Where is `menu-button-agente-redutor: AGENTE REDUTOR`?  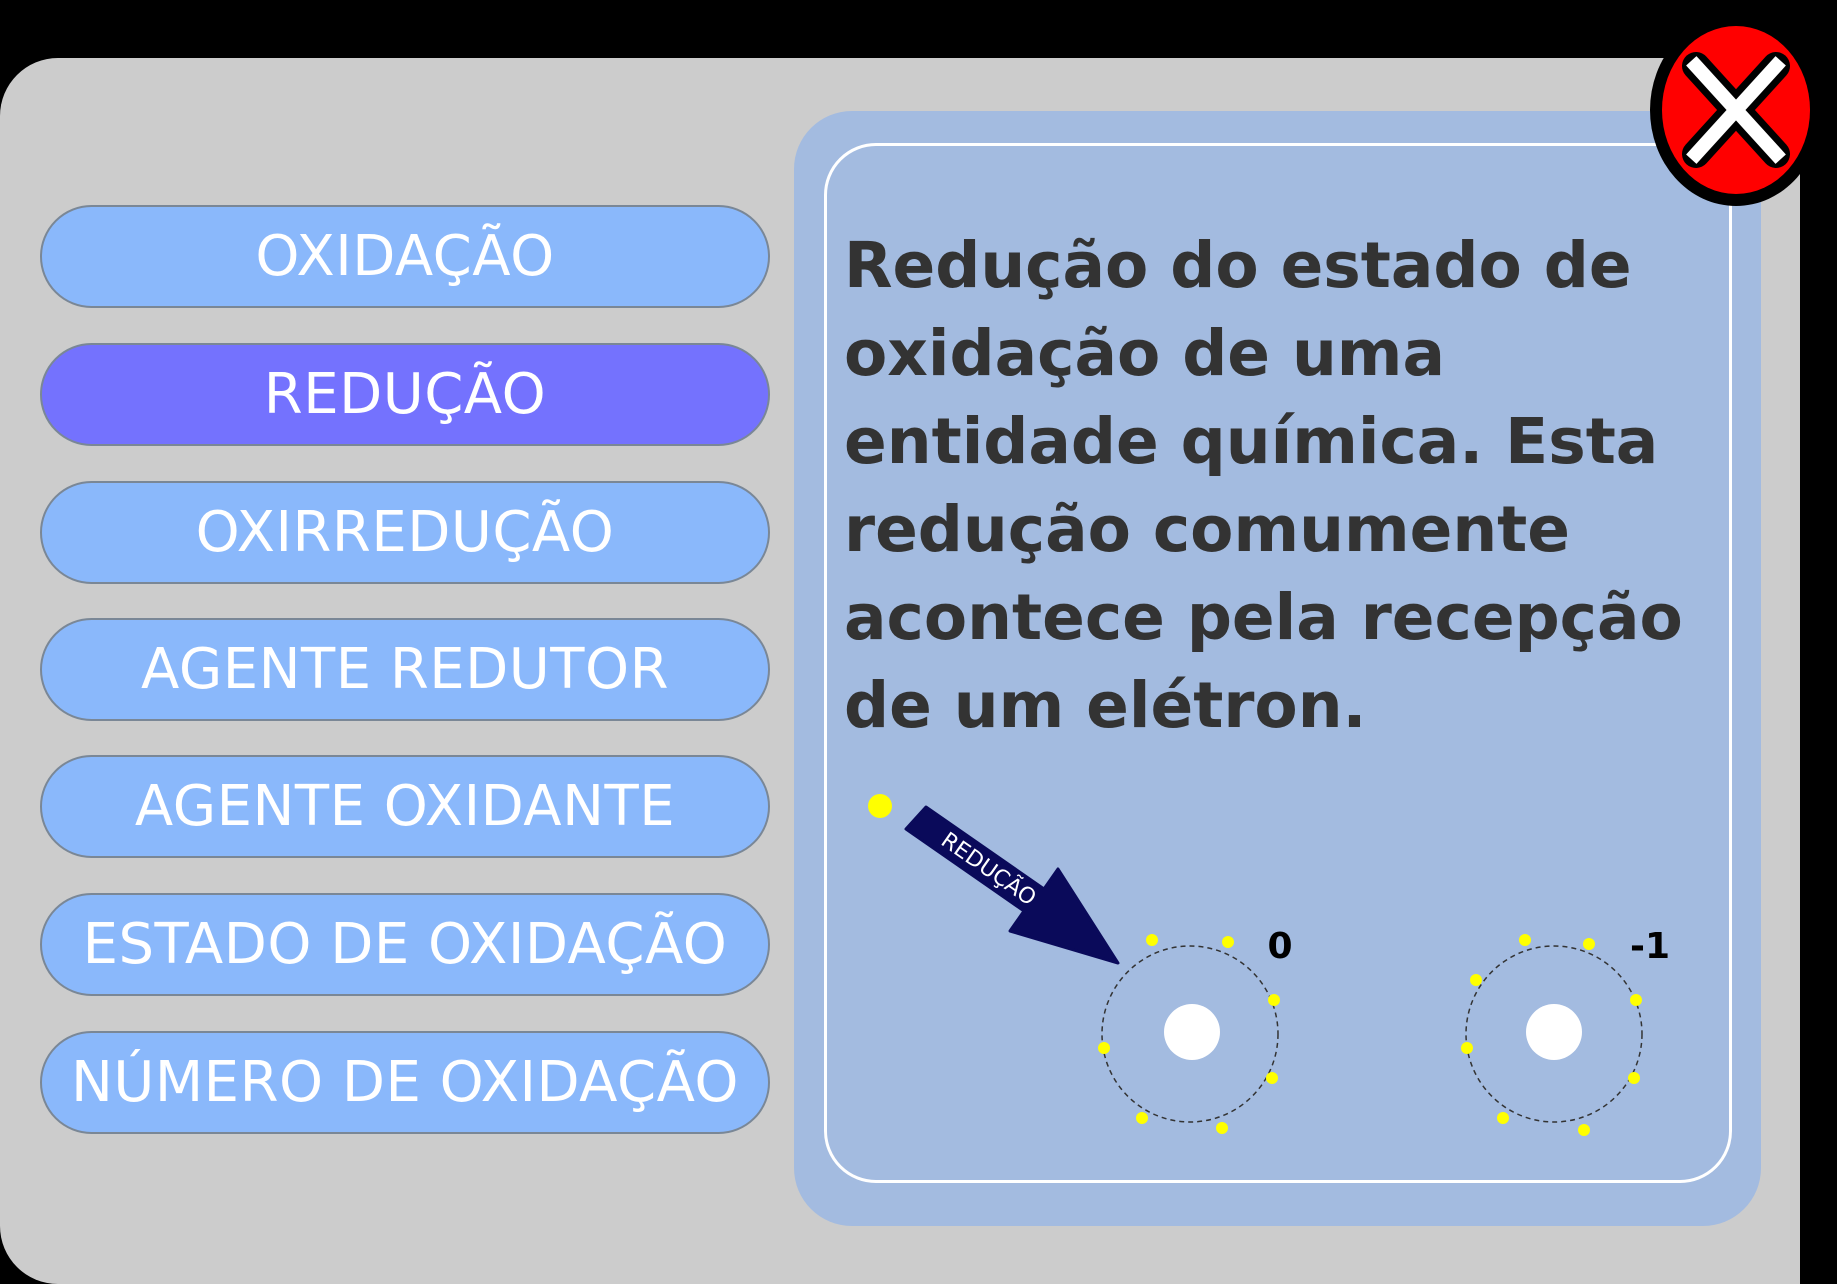 menu-button-agente-redutor: AGENTE REDUTOR is located at coordinates (405, 669).